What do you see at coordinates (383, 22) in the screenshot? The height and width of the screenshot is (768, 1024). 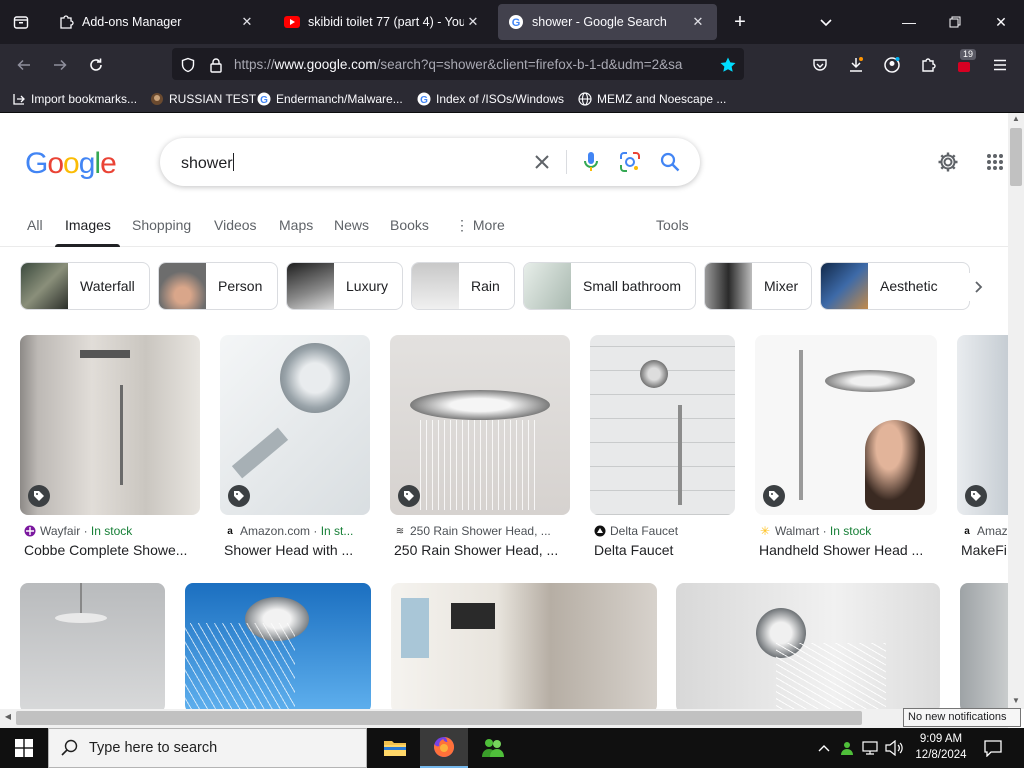 I see `tab-youtube: skibidi toilet 77 (part 4) - YouTube ✕` at bounding box center [383, 22].